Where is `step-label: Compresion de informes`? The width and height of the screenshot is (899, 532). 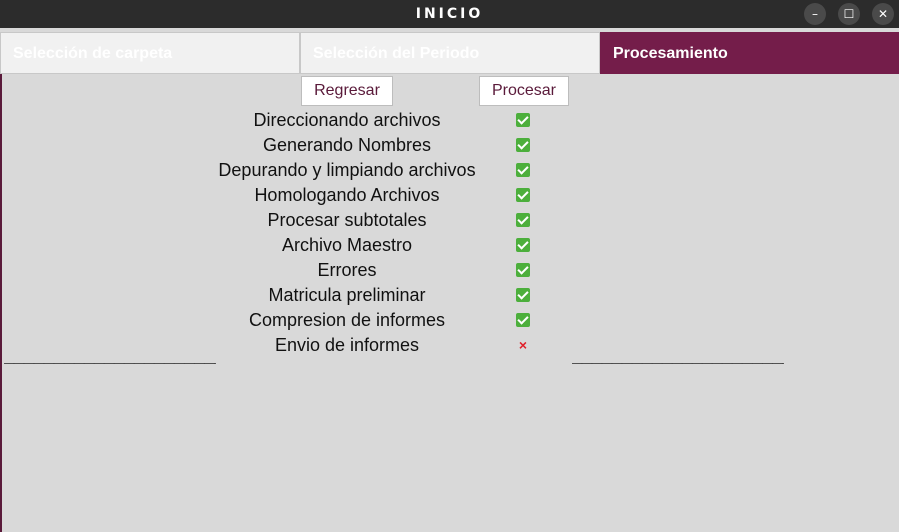
step-label: Compresion de informes is located at coordinates (347, 320).